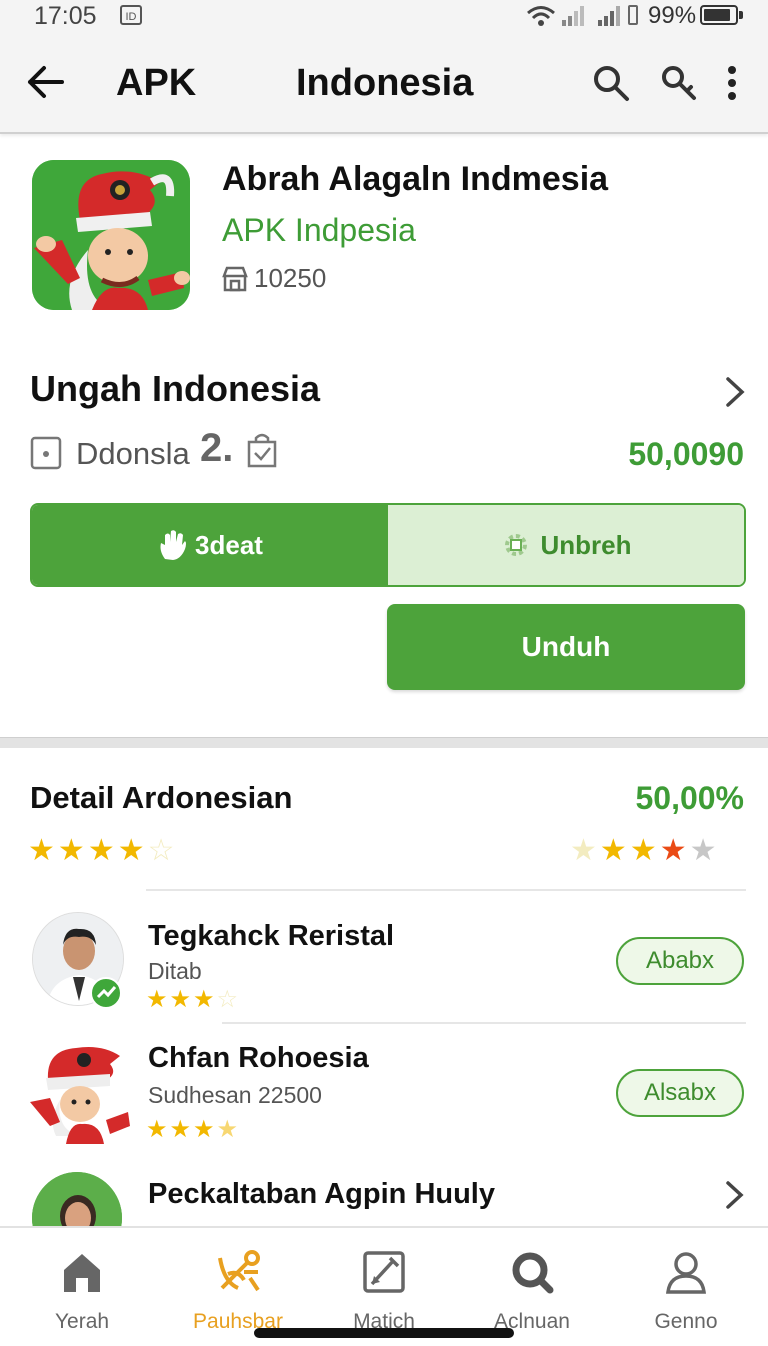  What do you see at coordinates (703, 850) in the screenshot?
I see `star-grey-icon: ★` at bounding box center [703, 850].